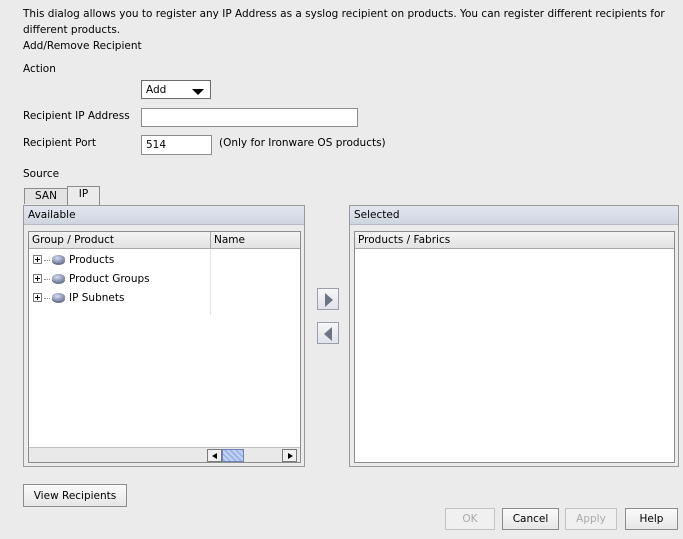  What do you see at coordinates (75, 495) in the screenshot?
I see `view-recipients-button: View Recipients` at bounding box center [75, 495].